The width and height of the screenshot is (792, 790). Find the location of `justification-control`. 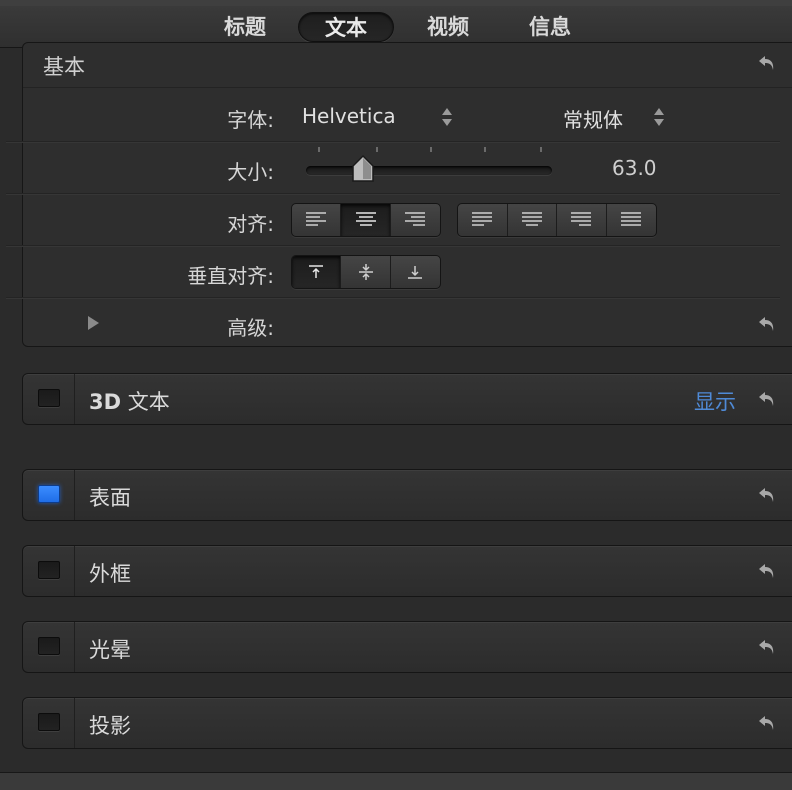

justification-control is located at coordinates (557, 220).